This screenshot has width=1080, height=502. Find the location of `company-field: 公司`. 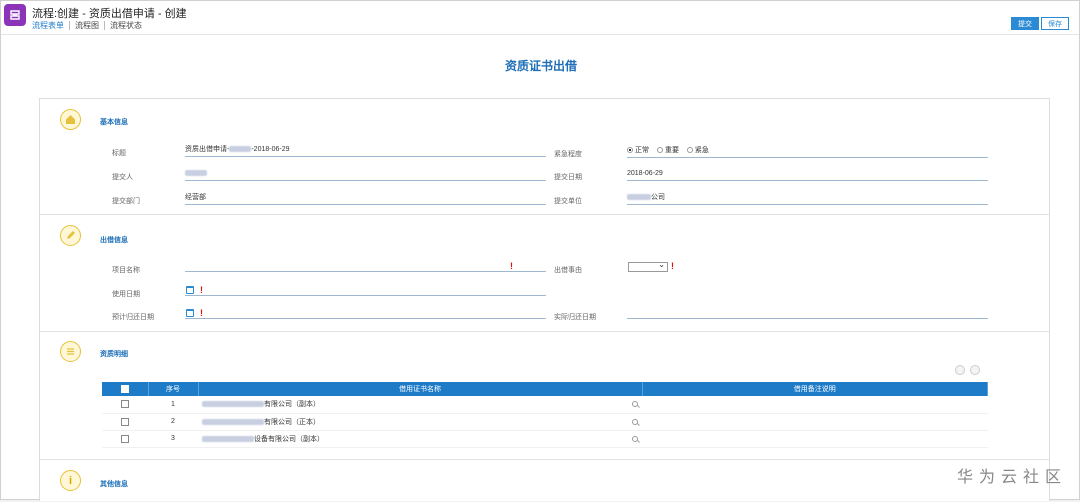

company-field: 公司 is located at coordinates (807, 199).